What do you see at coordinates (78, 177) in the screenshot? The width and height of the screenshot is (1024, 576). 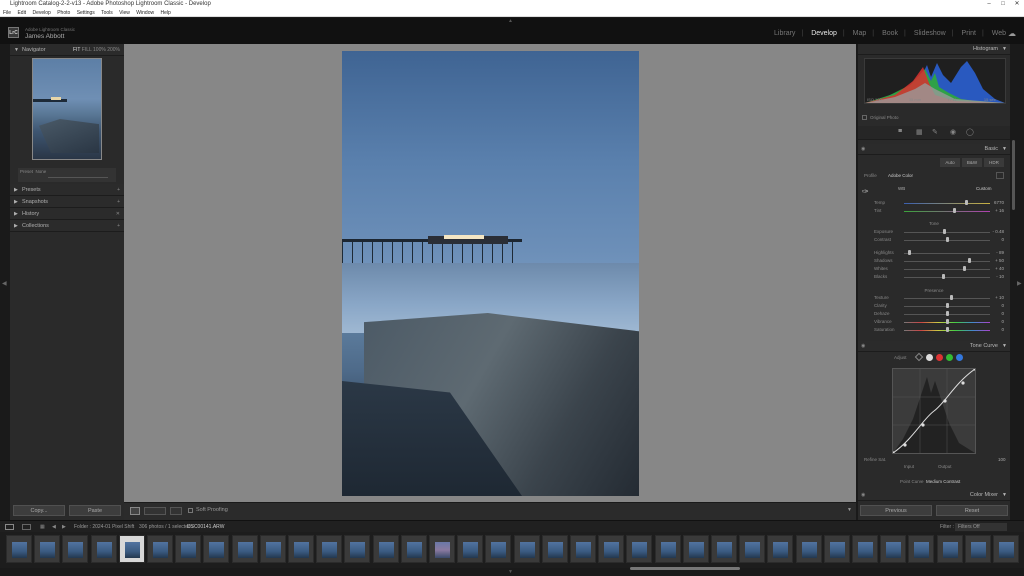 I see `preset-slider-track` at bounding box center [78, 177].